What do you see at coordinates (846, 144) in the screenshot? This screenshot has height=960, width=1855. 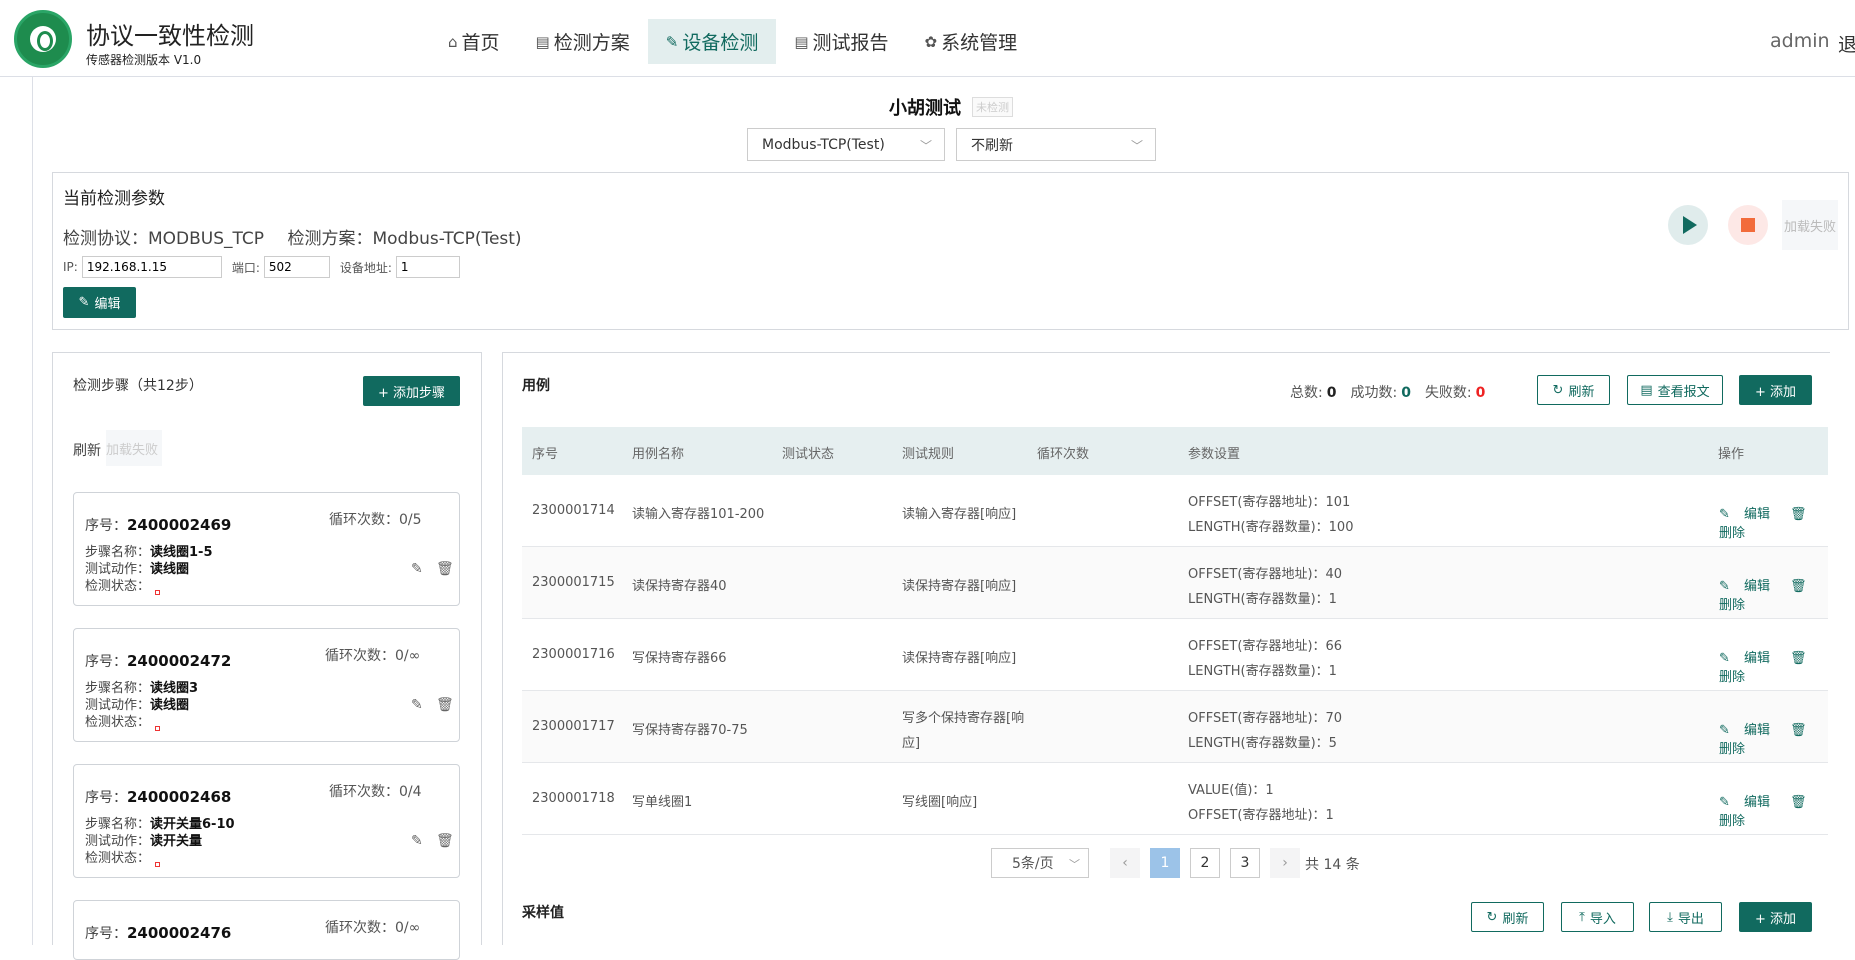 I see `plan-select: Modbus-TCP(Test) ﹀` at bounding box center [846, 144].